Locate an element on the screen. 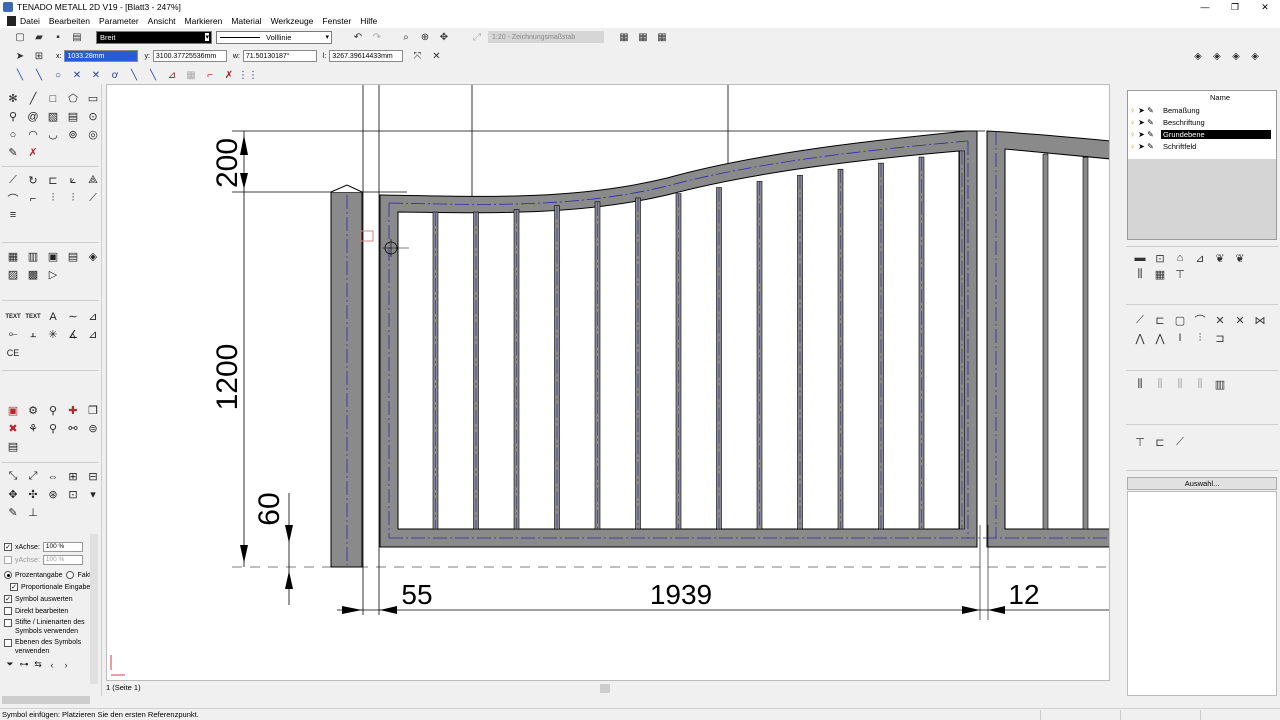 Image resolution: width=1280 pixels, height=720 pixels. box-profile-icon: ▢ is located at coordinates (1180, 320).